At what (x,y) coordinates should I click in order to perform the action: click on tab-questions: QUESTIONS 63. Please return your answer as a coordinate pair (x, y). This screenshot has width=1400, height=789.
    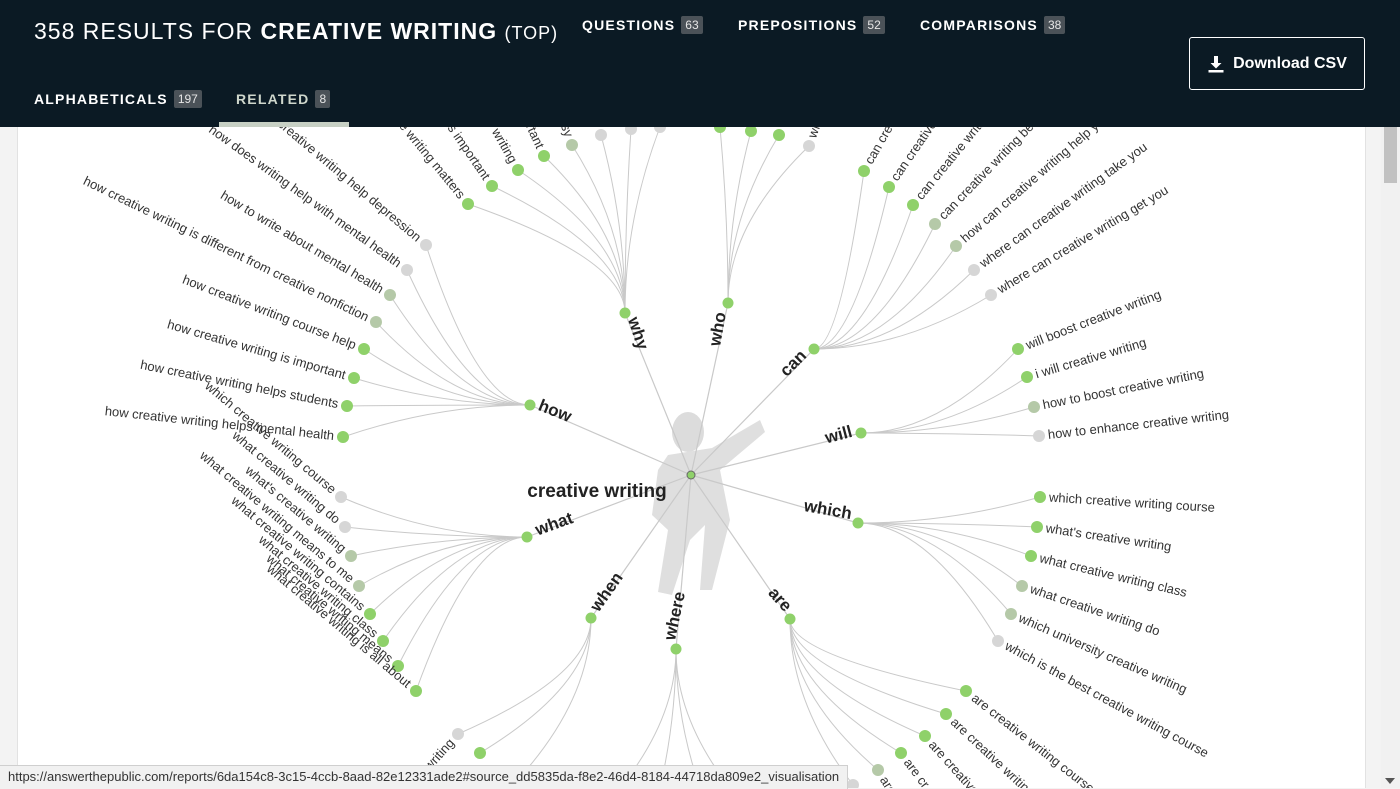
    Looking at the image, I should click on (642, 25).